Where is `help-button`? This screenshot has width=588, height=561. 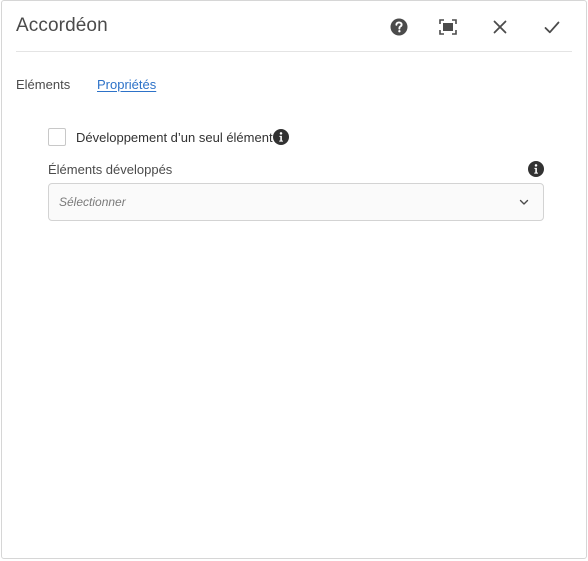 help-button is located at coordinates (399, 27).